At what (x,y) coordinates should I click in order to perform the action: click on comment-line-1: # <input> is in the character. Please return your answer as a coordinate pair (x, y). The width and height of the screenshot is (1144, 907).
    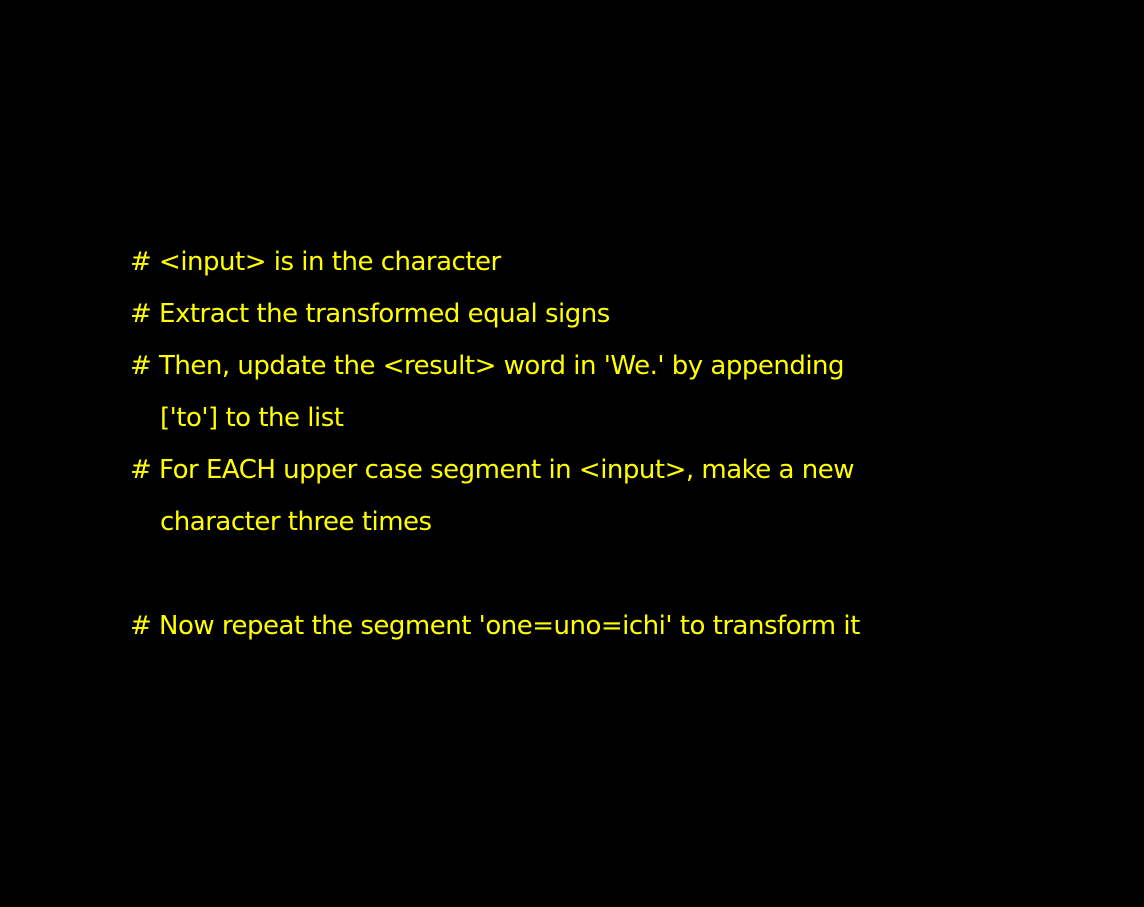
    Looking at the image, I should click on (315, 262).